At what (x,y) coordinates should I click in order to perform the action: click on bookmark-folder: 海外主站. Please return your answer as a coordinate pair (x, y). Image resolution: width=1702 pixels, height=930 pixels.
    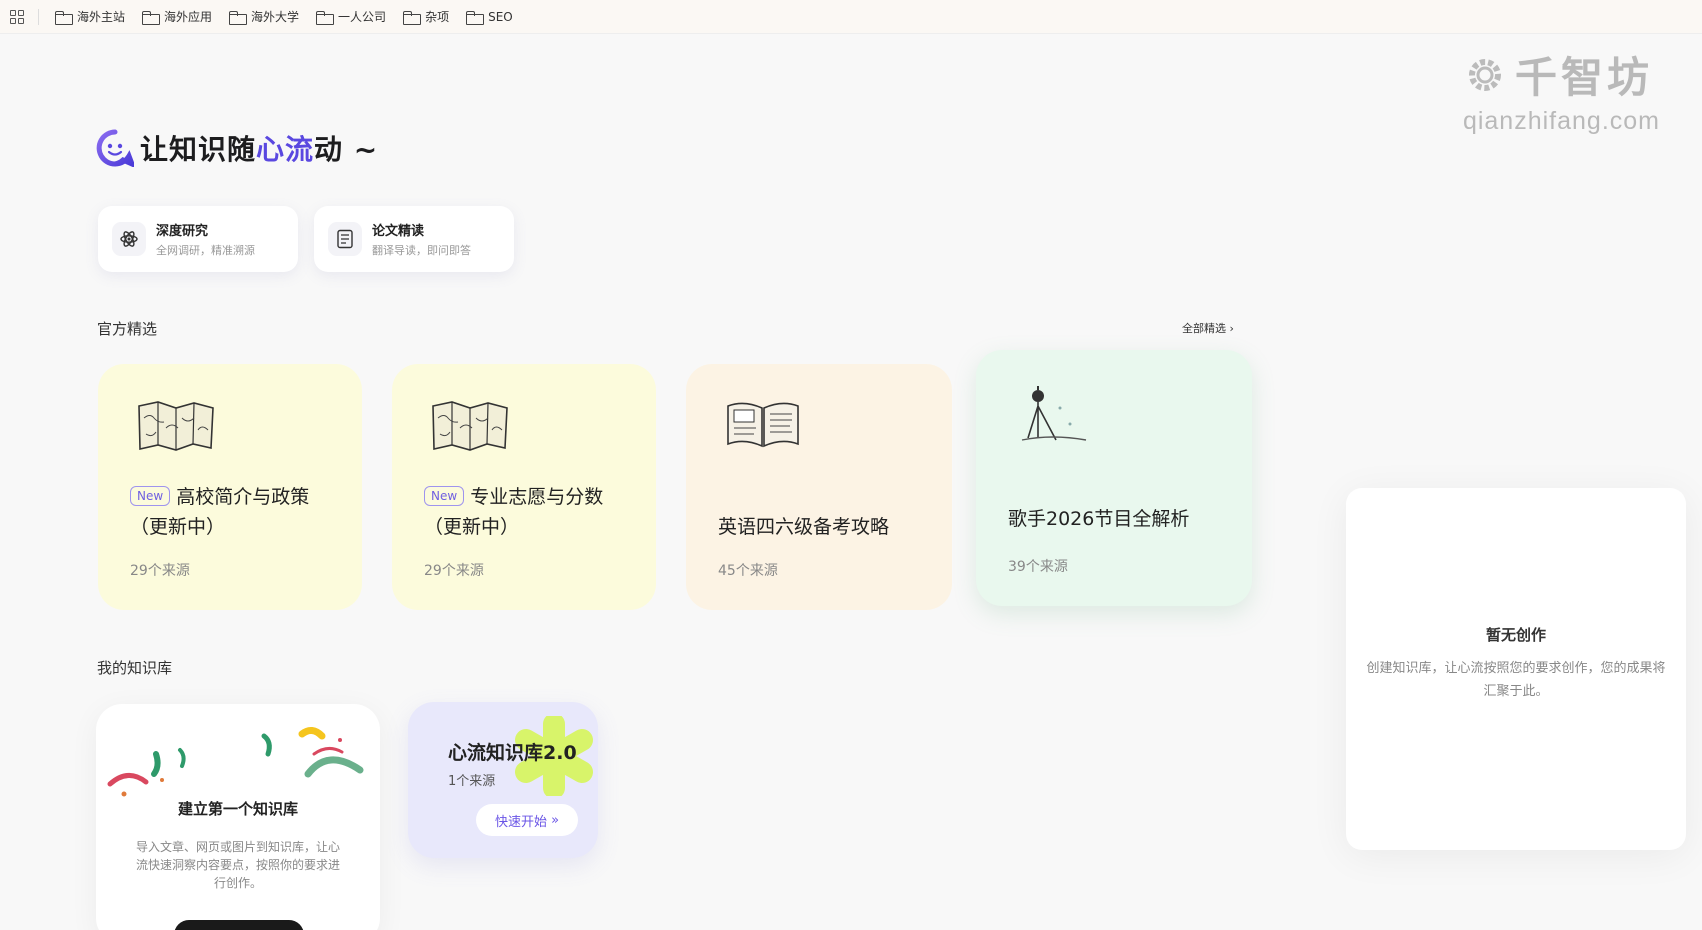
    Looking at the image, I should click on (90, 16).